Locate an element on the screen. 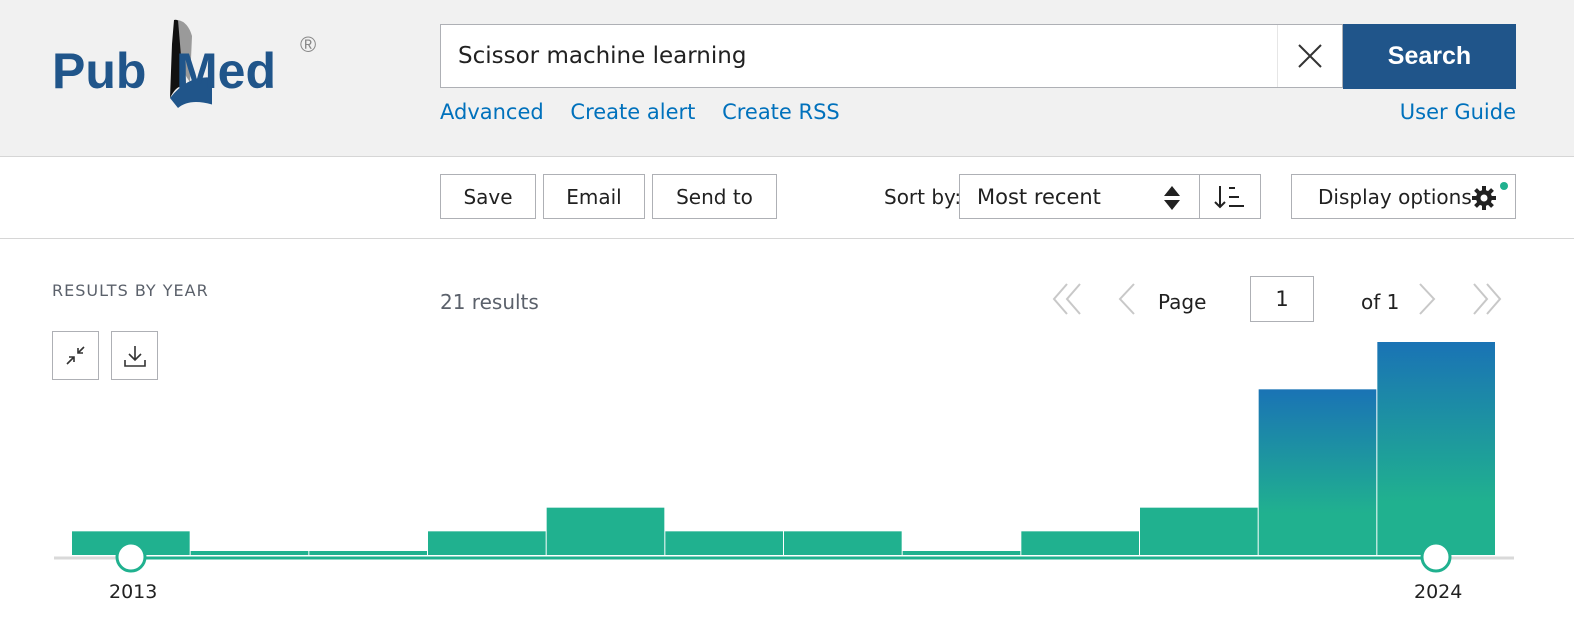  logo-med-text: Med is located at coordinates (226, 71).